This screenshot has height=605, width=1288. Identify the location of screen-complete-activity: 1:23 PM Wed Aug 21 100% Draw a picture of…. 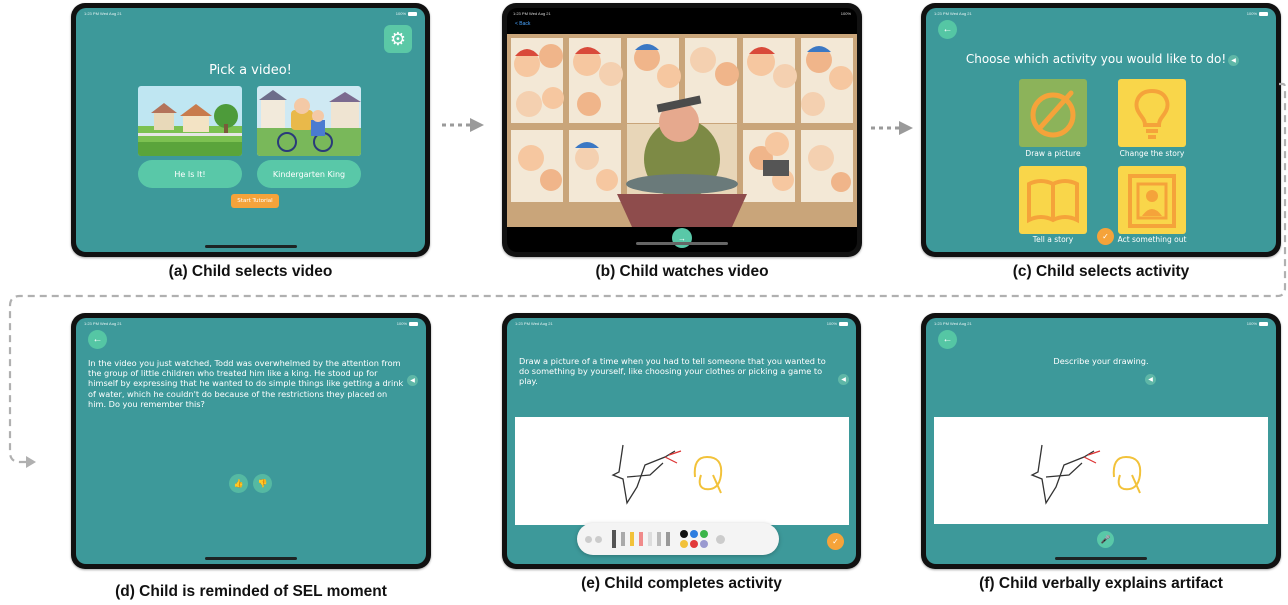
(681, 441).